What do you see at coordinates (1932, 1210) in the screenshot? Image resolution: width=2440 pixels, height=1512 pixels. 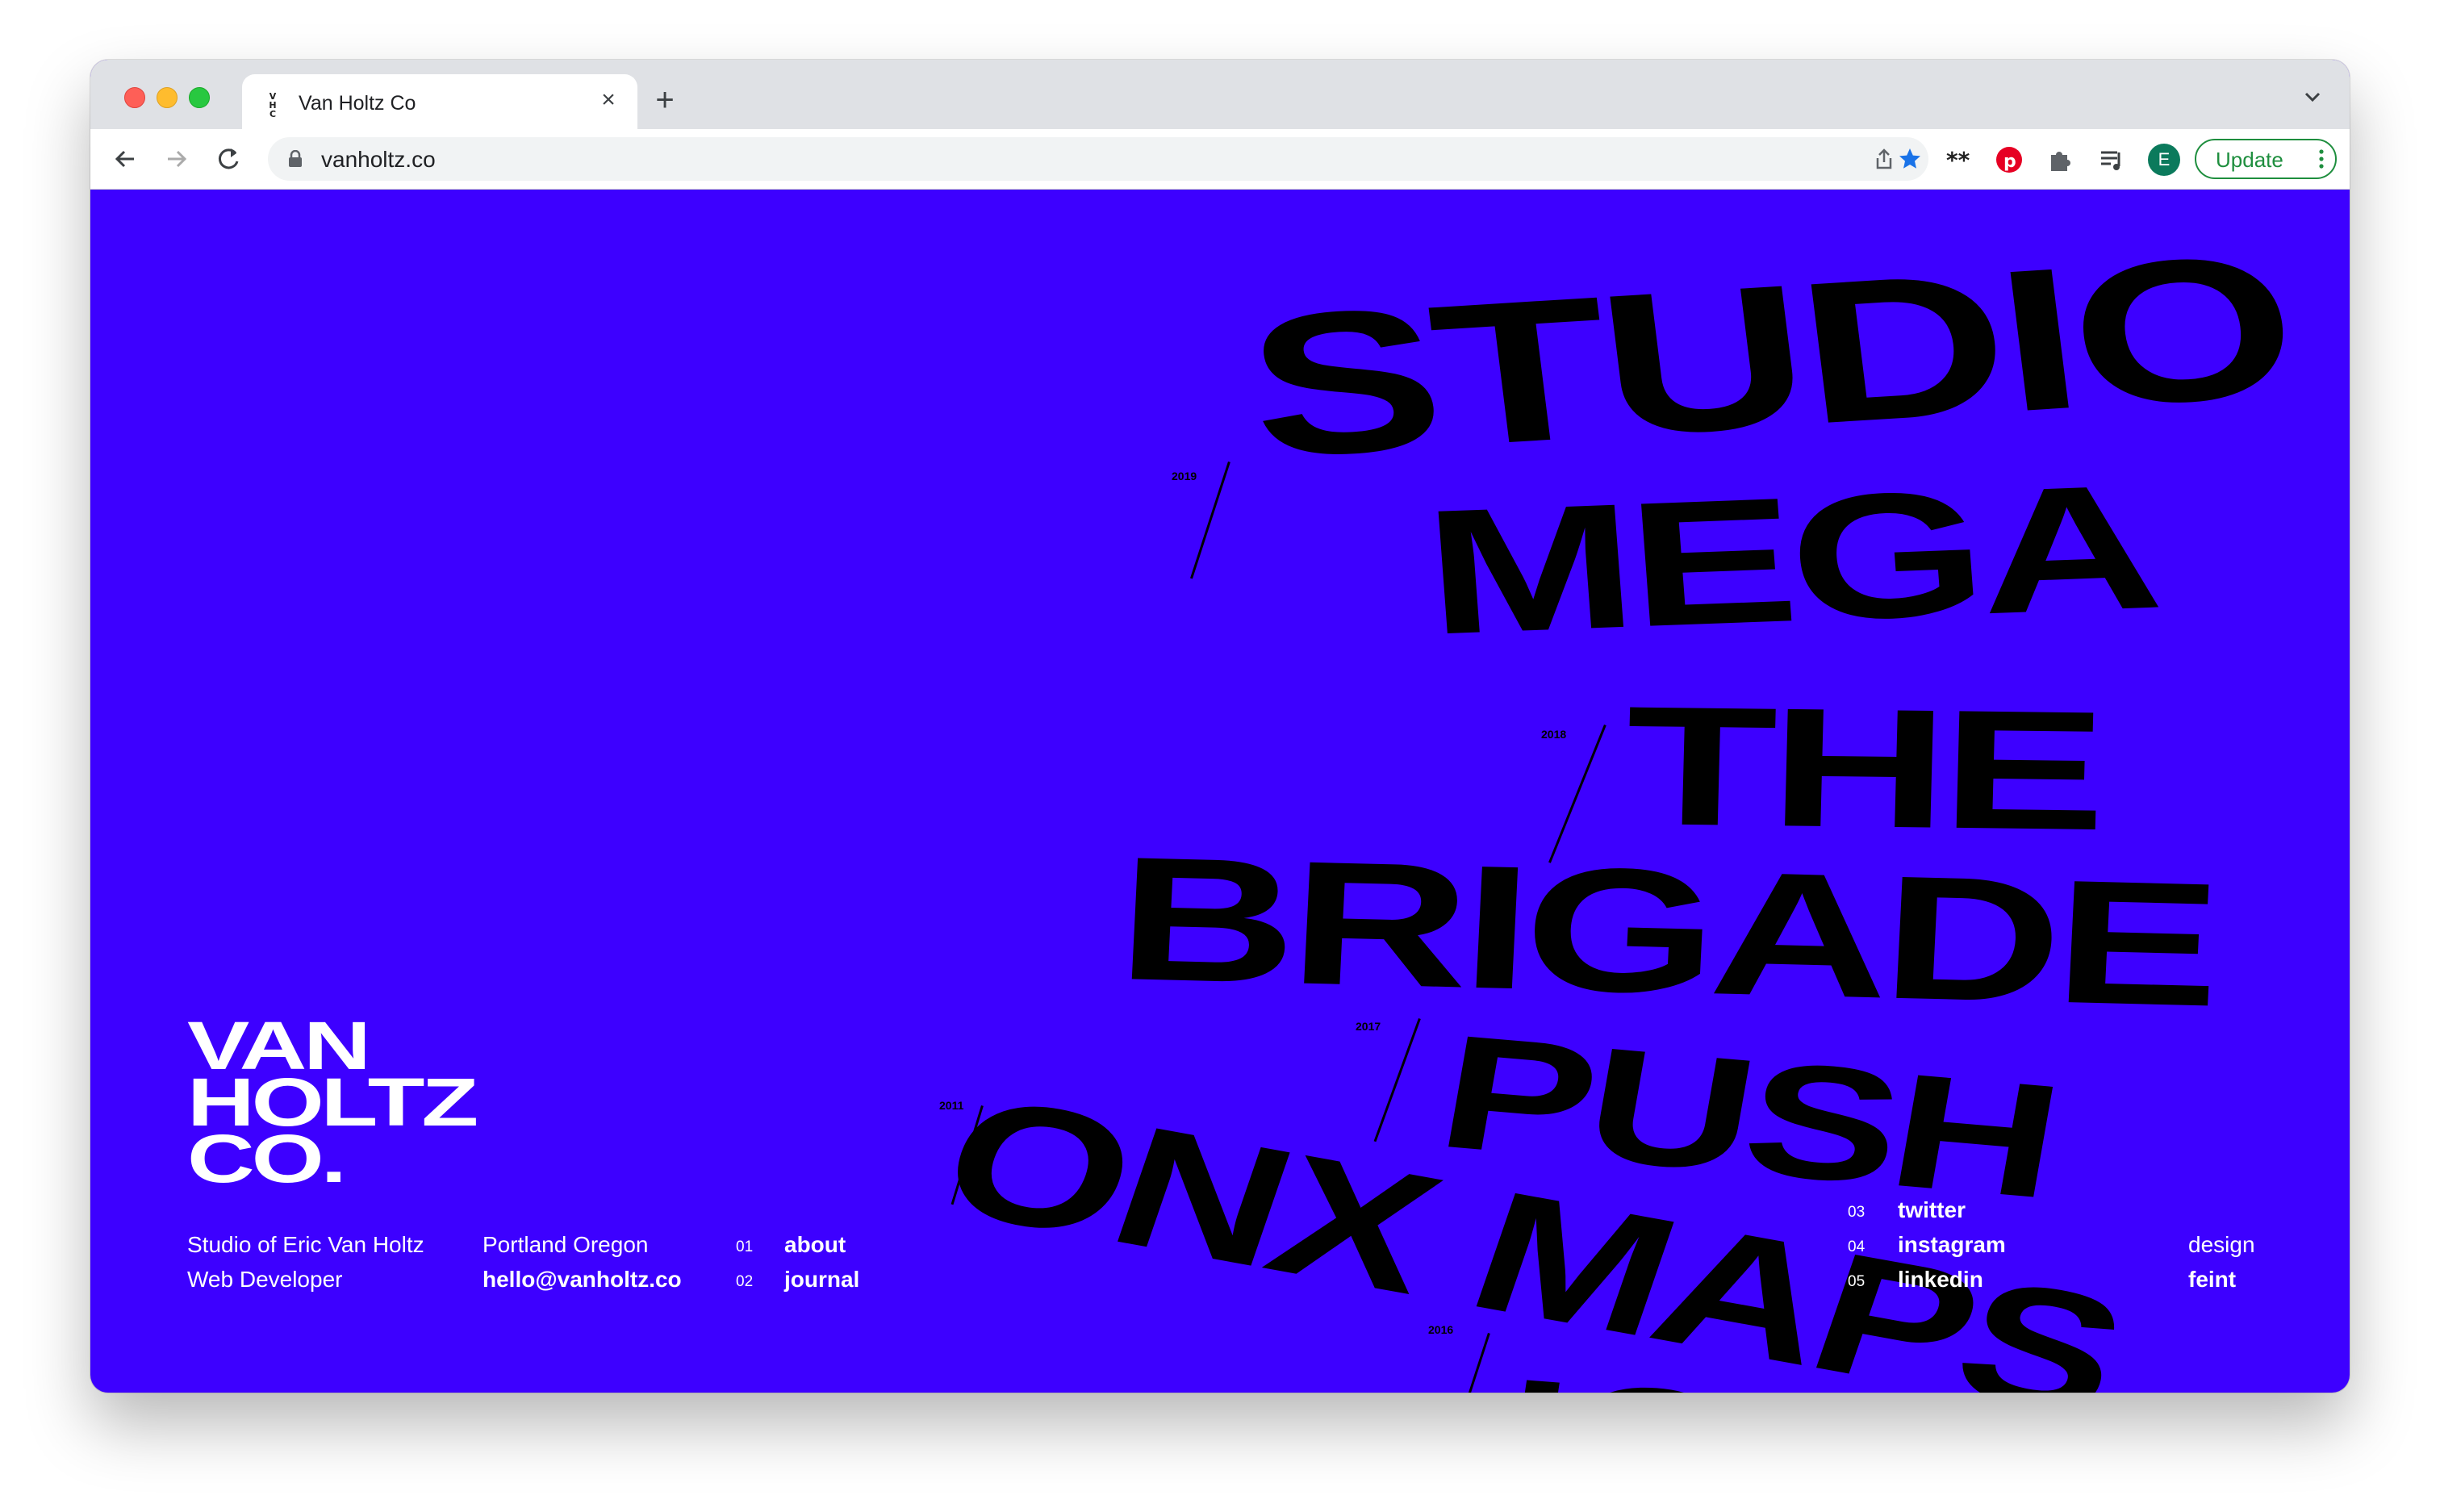 I see `social-link-twitter: twitter` at bounding box center [1932, 1210].